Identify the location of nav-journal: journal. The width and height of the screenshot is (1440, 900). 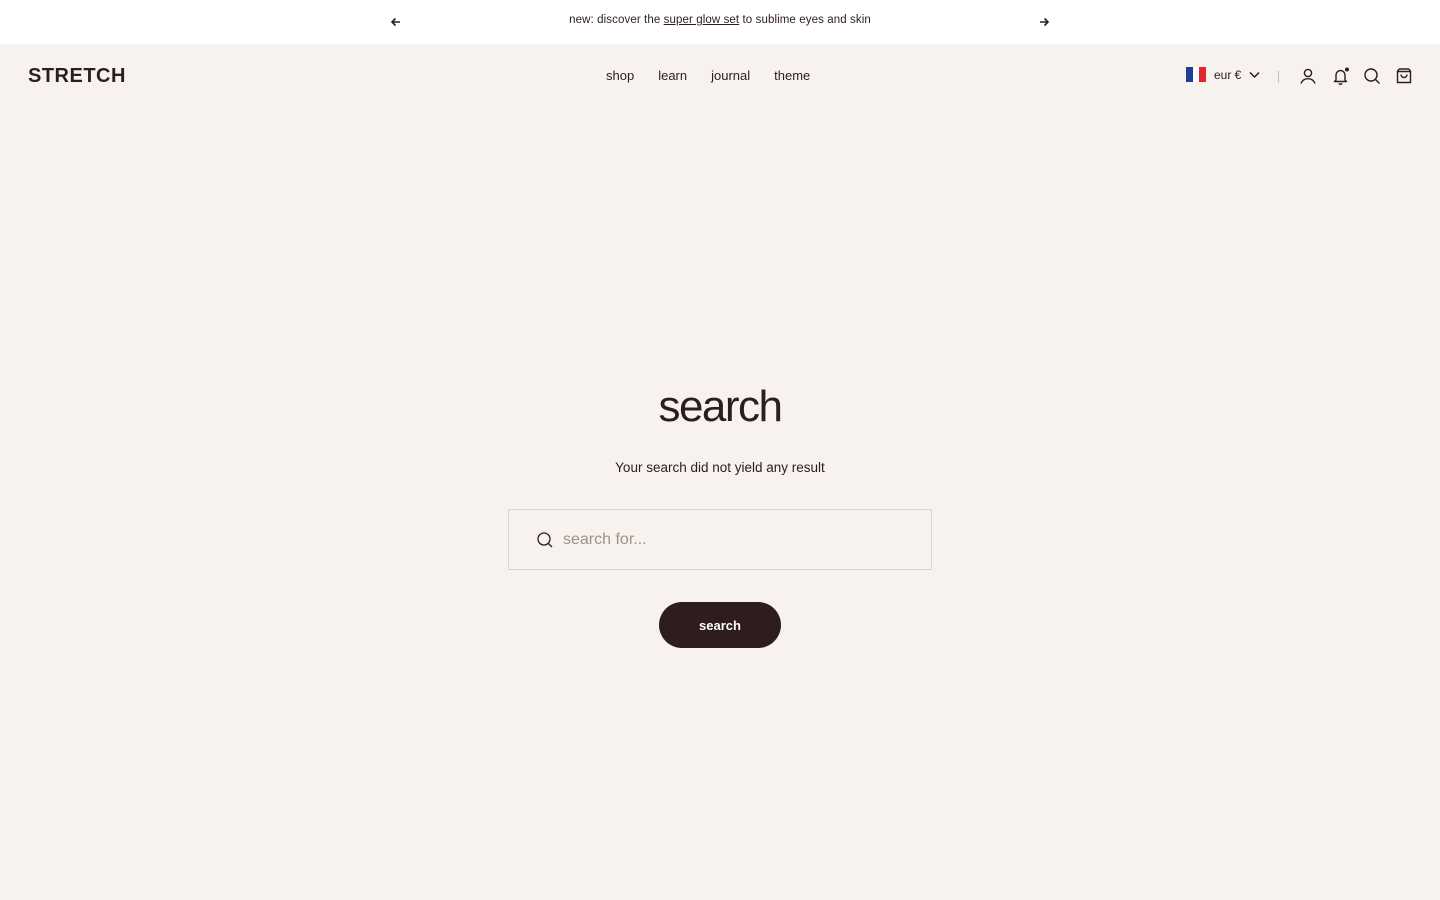
(730, 75).